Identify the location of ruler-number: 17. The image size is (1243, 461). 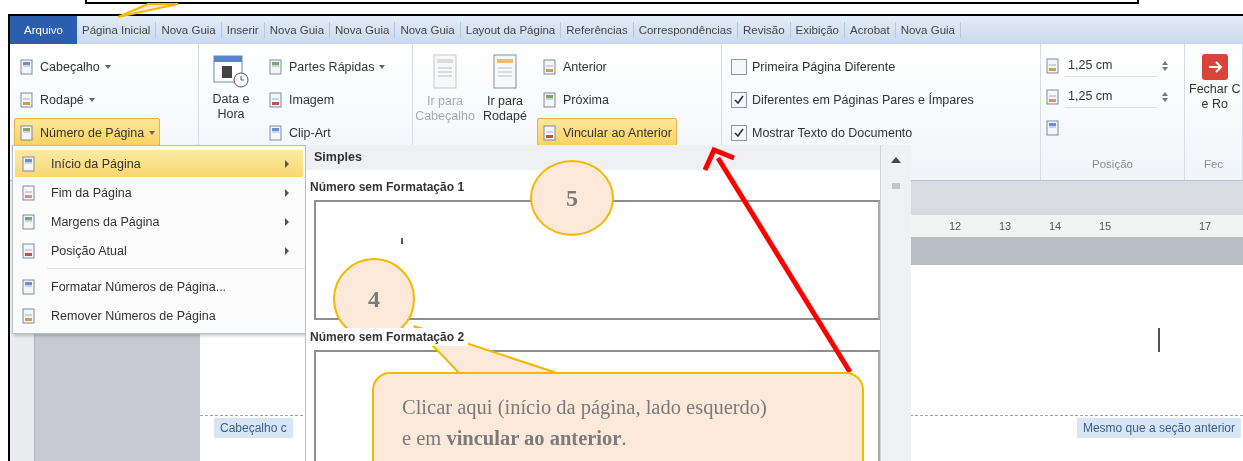
(1205, 226).